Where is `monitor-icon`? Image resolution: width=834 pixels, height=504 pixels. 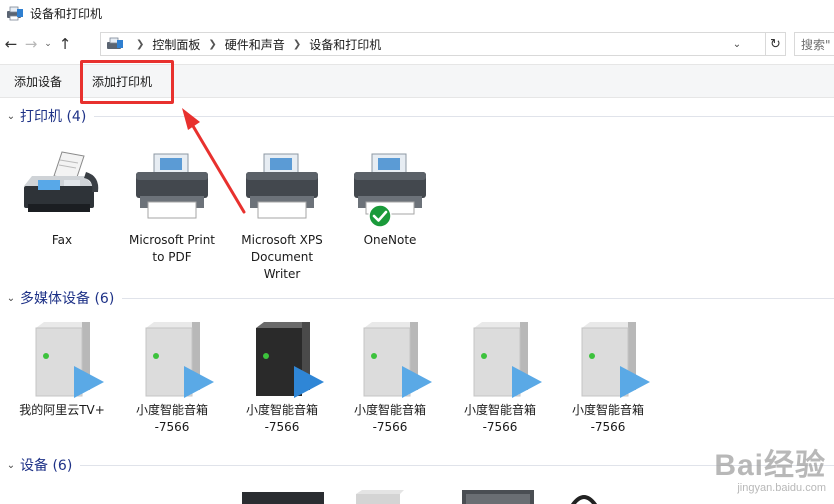 monitor-icon is located at coordinates (283, 498).